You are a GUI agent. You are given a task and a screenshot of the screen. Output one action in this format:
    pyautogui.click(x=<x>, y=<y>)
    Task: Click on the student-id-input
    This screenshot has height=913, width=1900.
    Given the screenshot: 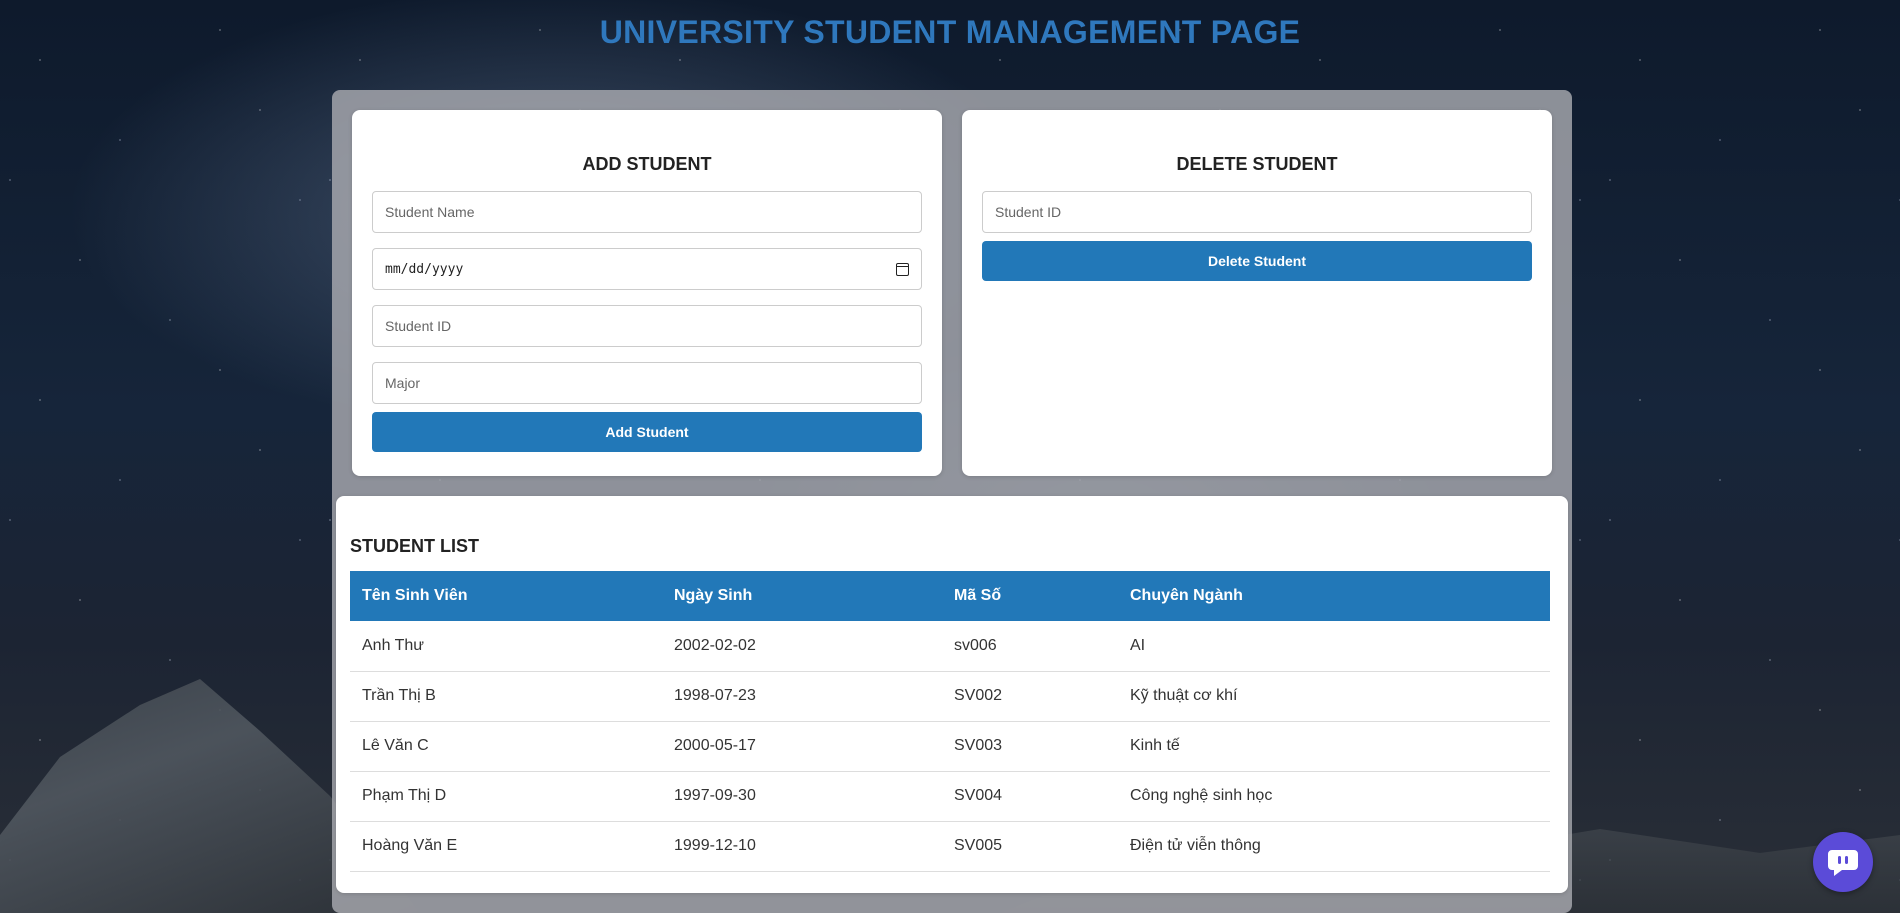 What is the action you would take?
    pyautogui.click(x=647, y=326)
    